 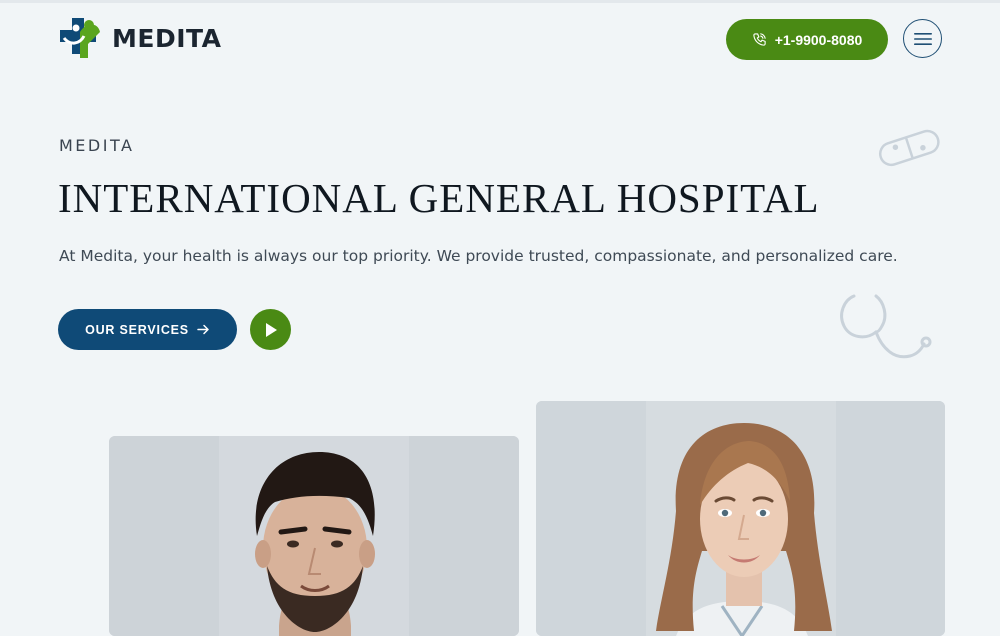 I want to click on our-services-label: OUR SERVICES, so click(x=137, y=329).